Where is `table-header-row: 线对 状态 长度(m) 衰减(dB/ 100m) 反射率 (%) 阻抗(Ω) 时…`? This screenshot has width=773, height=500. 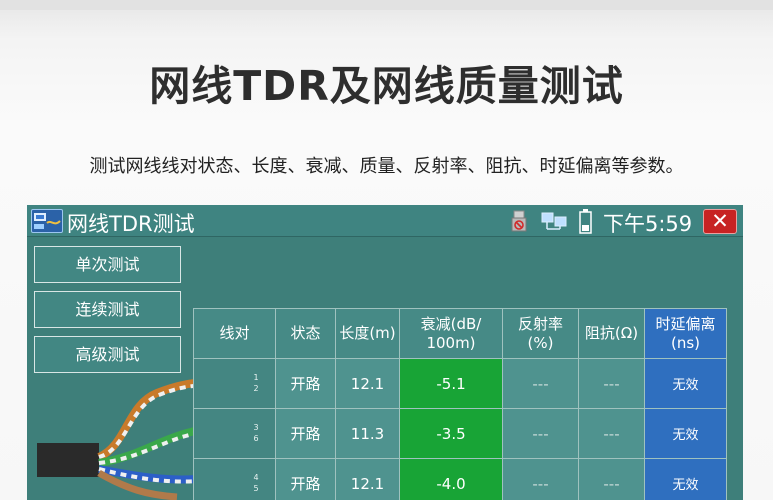 table-header-row: 线对 状态 长度(m) 衰减(dB/ 100m) 反射率 (%) 阻抗(Ω) 时… is located at coordinates (460, 333).